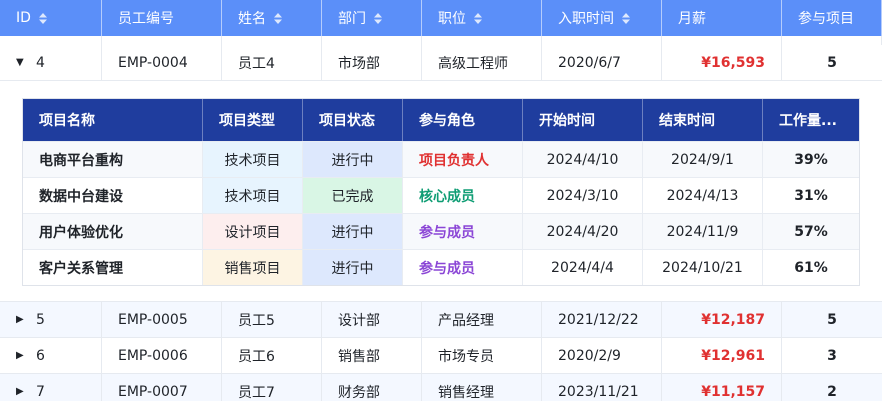  What do you see at coordinates (602, 62) in the screenshot?
I see `cell-hire-date: 2020/6/7` at bounding box center [602, 62].